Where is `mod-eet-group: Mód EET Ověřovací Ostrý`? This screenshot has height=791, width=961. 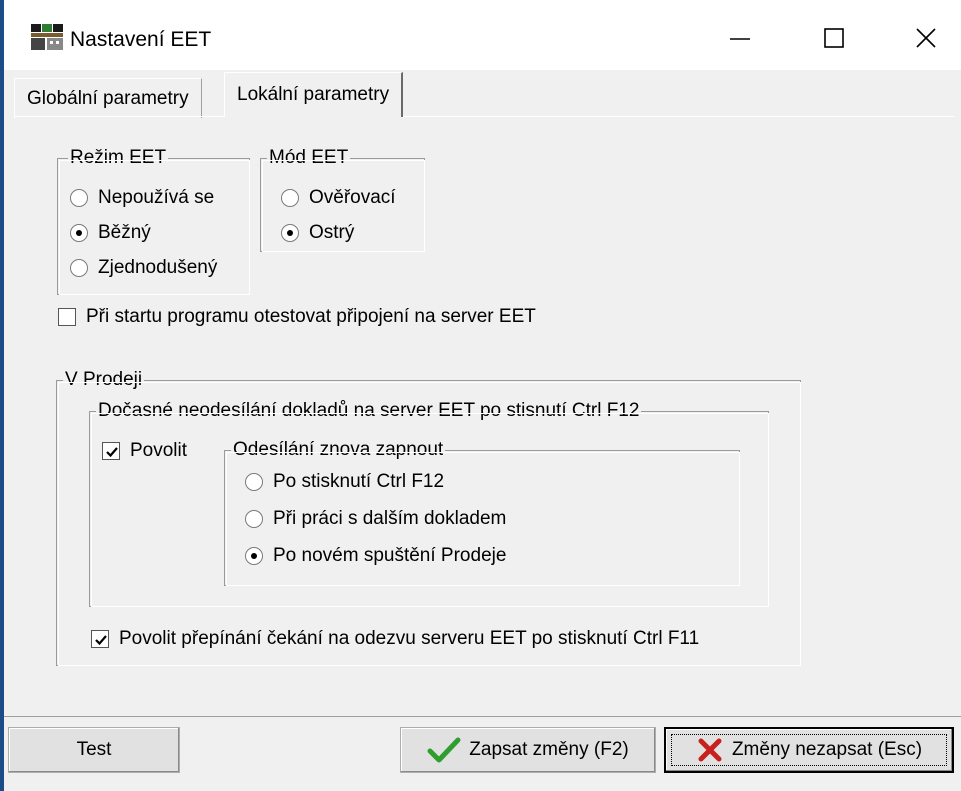 mod-eet-group: Mód EET Ověřovací Ostrý is located at coordinates (342, 199).